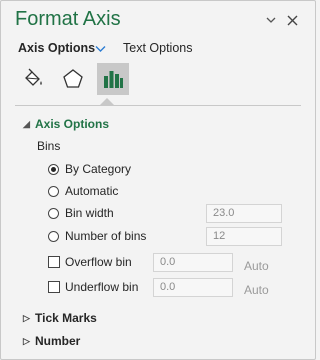 This screenshot has height=360, width=320. I want to click on bin-width-label: Bin width, so click(89, 213).